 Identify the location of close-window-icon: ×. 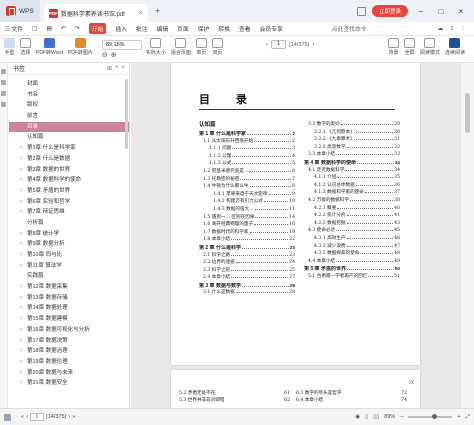
(461, 11).